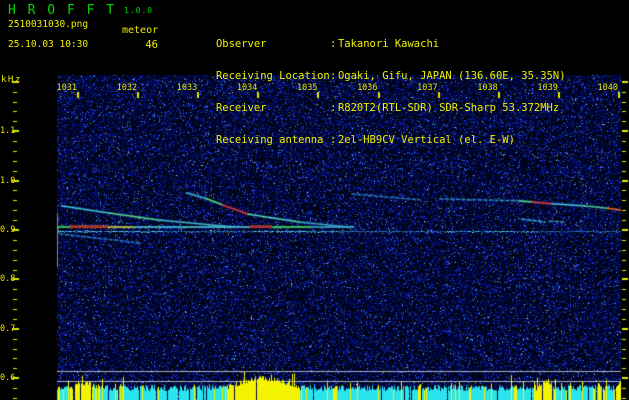 This screenshot has height=400, width=629. What do you see at coordinates (388, 44) in the screenshot?
I see `info-value: Takanori Kawachi` at bounding box center [388, 44].